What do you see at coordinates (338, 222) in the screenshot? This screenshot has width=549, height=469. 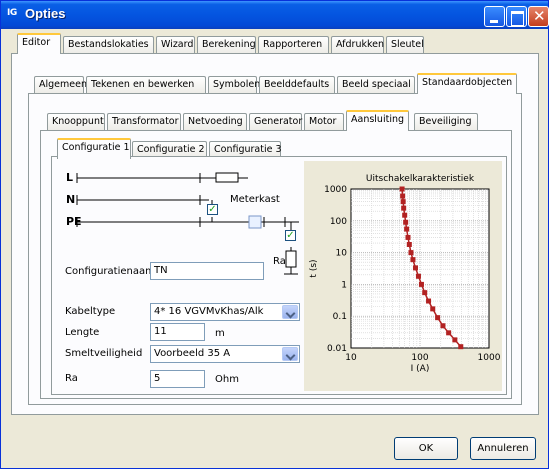 I see `y-tick-label: 100` at bounding box center [338, 222].